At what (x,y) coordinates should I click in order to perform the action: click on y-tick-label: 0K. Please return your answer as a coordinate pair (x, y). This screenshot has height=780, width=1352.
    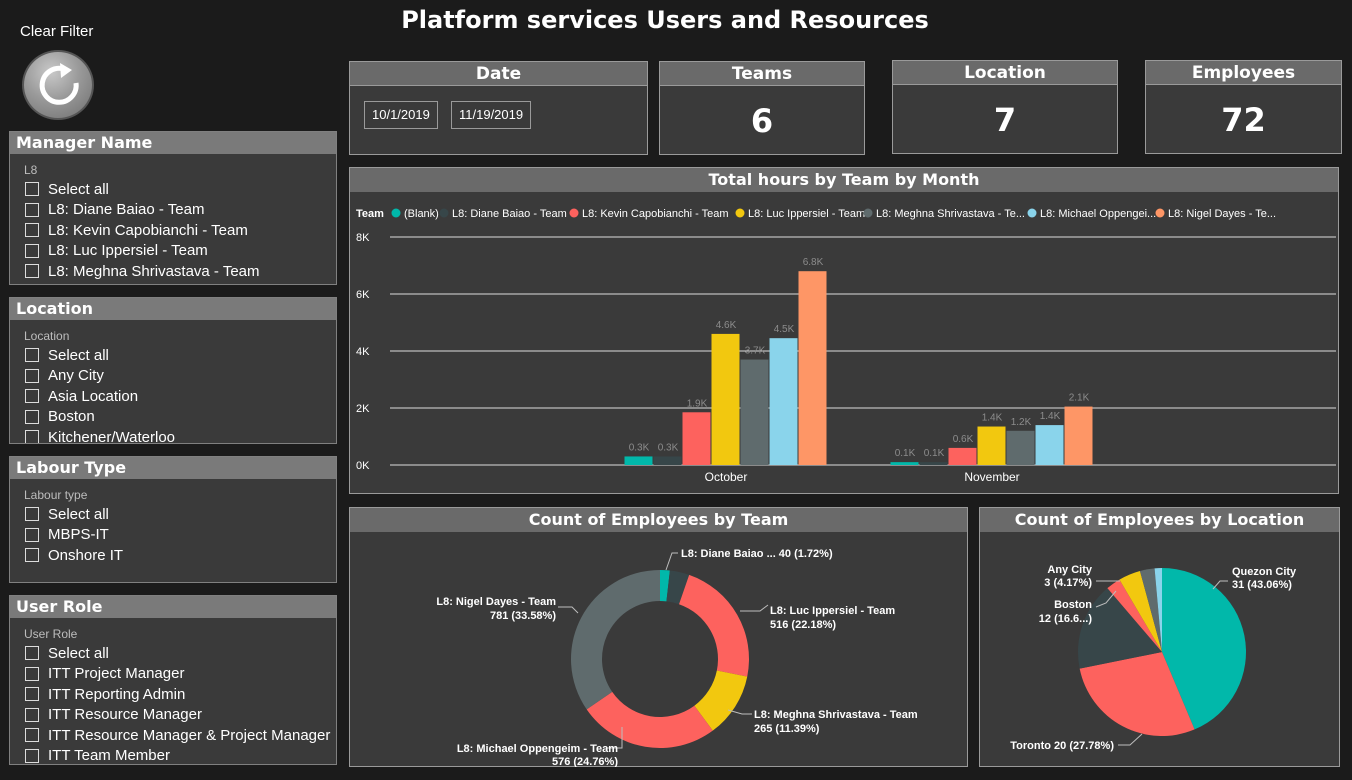
    Looking at the image, I should click on (363, 466).